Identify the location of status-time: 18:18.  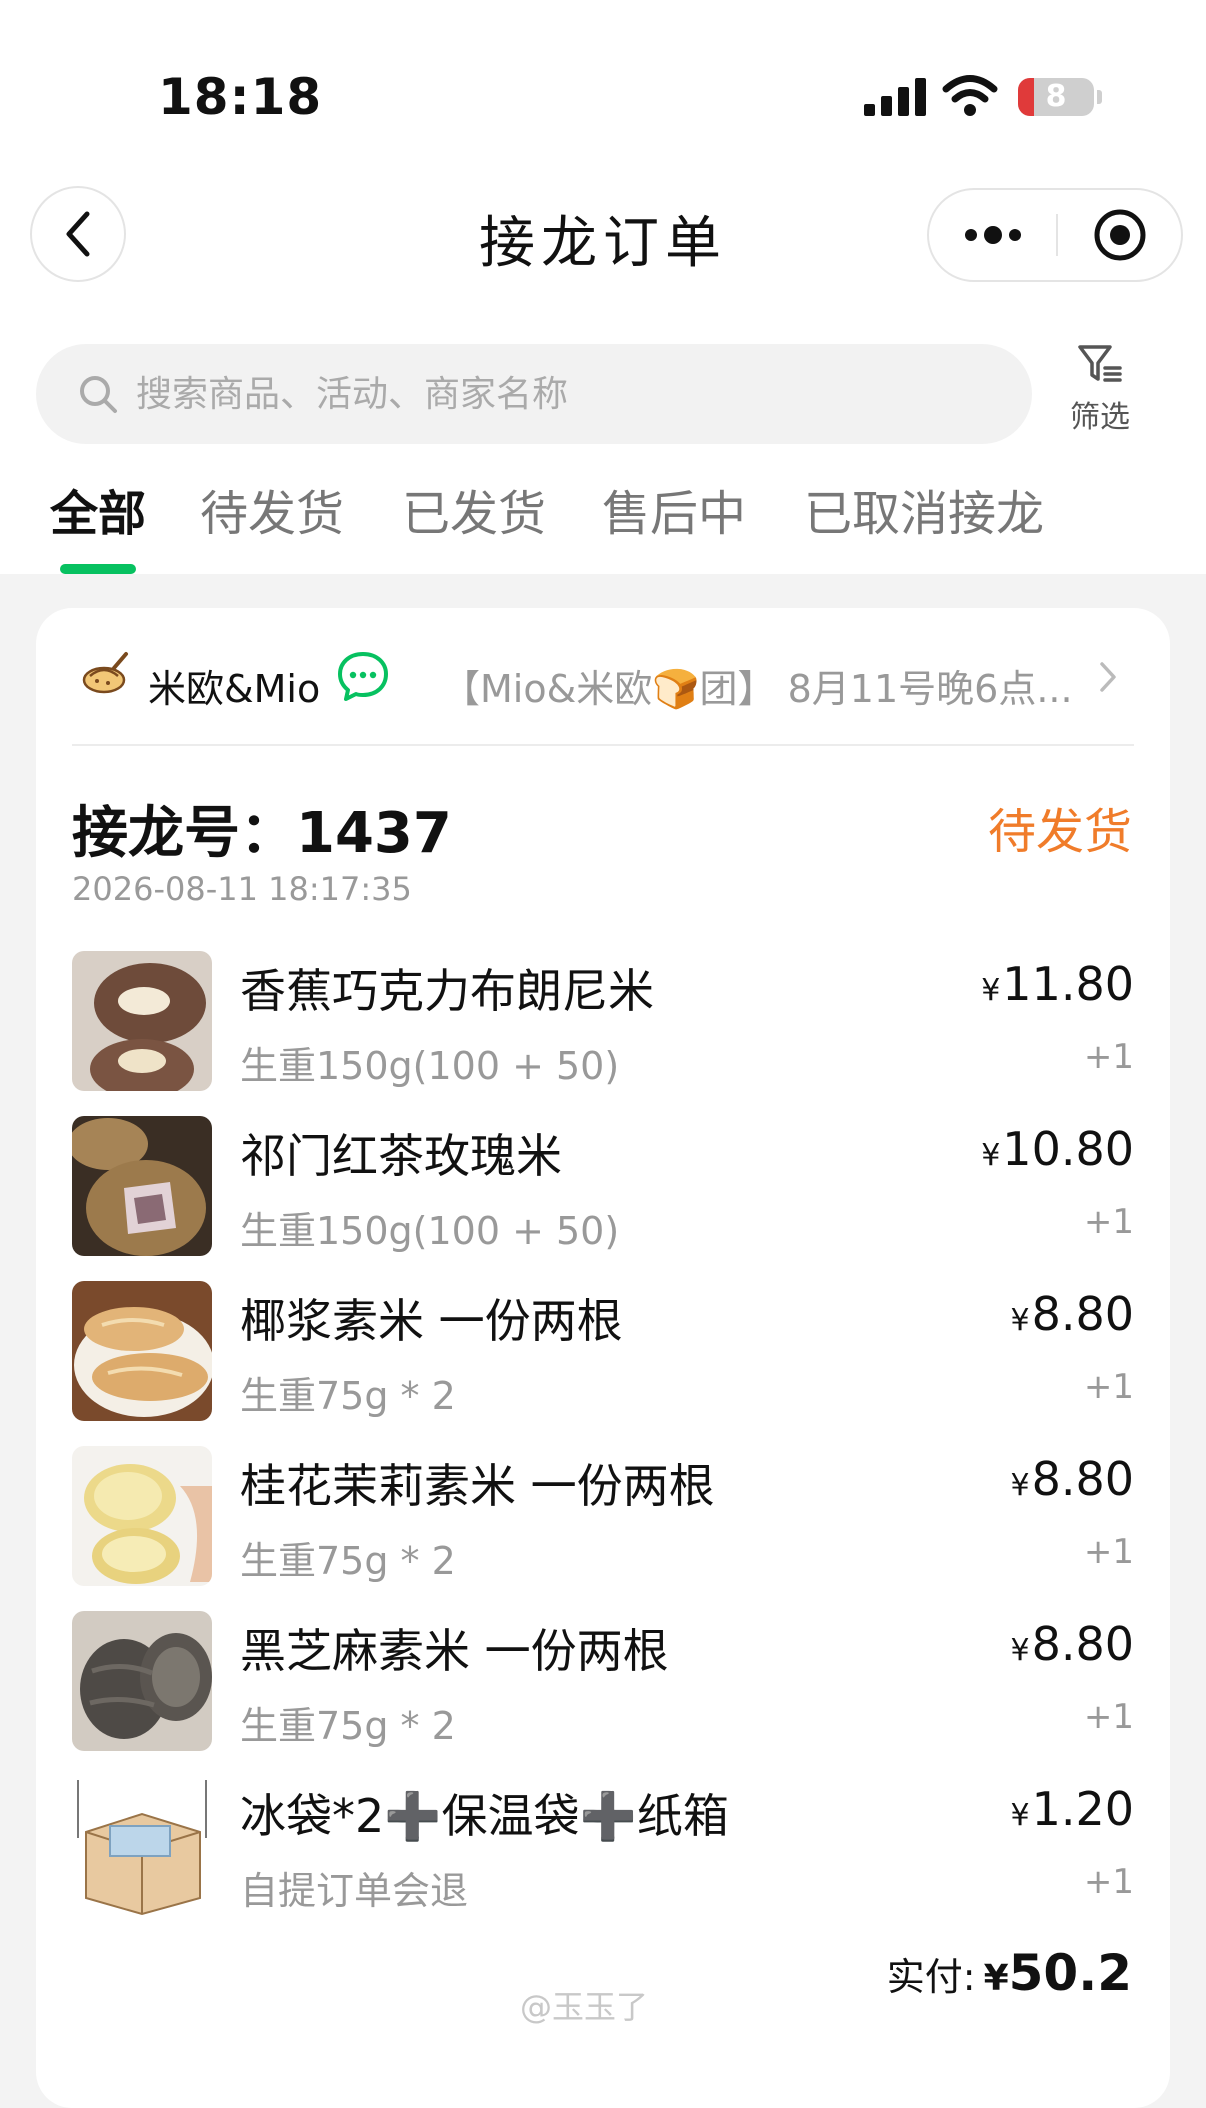
(240, 97).